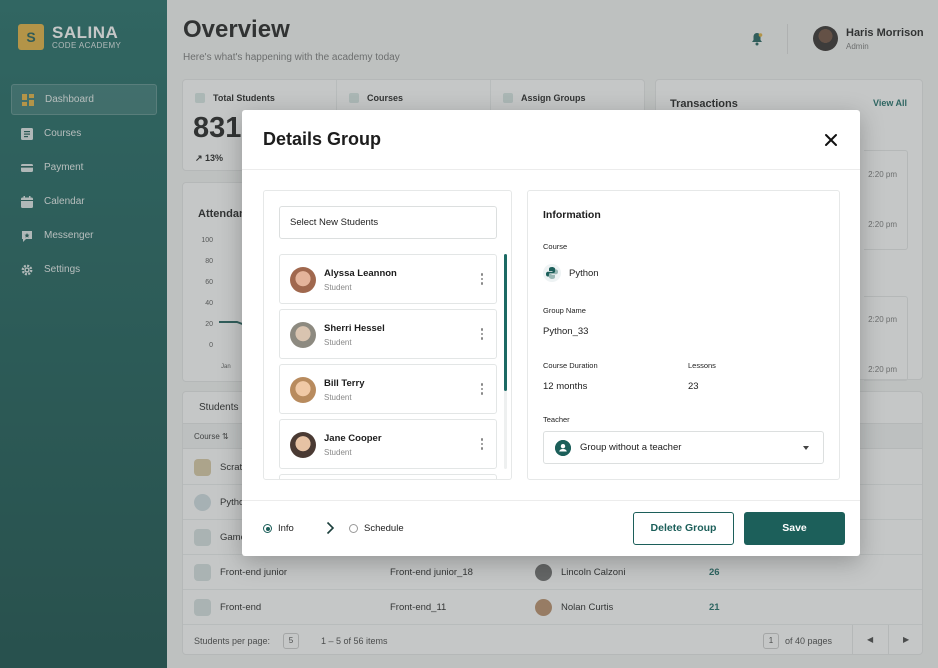  What do you see at coordinates (631, 447) in the screenshot?
I see `teacher-value: Group without a teacher` at bounding box center [631, 447].